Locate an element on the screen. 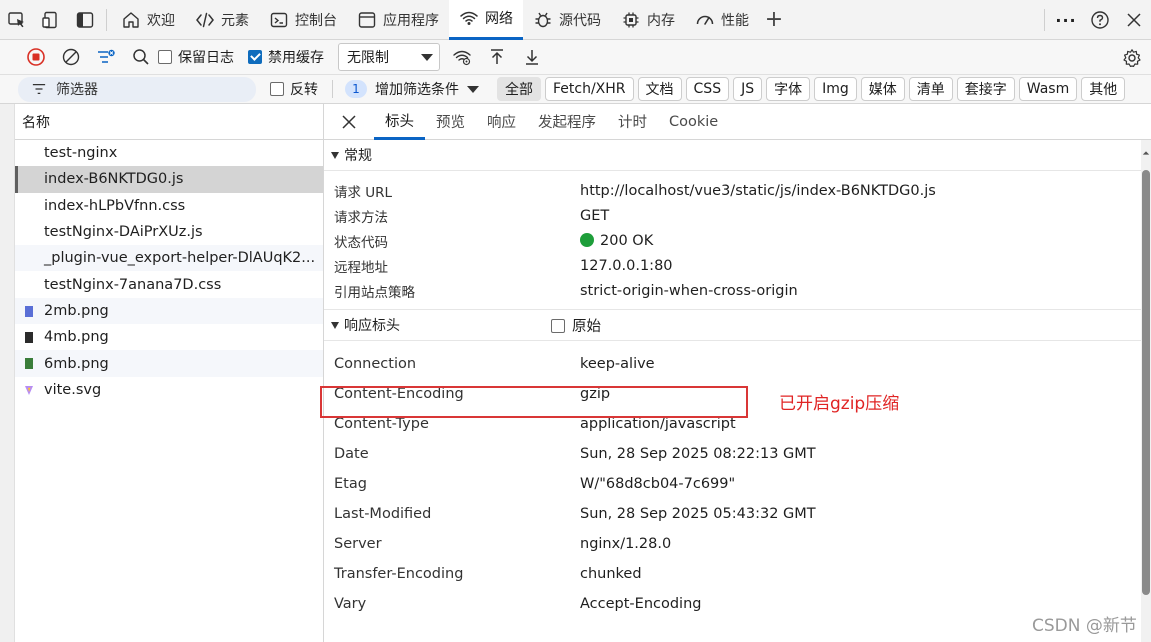 The height and width of the screenshot is (642, 1151). inspect-element-icon is located at coordinates (17, 20).